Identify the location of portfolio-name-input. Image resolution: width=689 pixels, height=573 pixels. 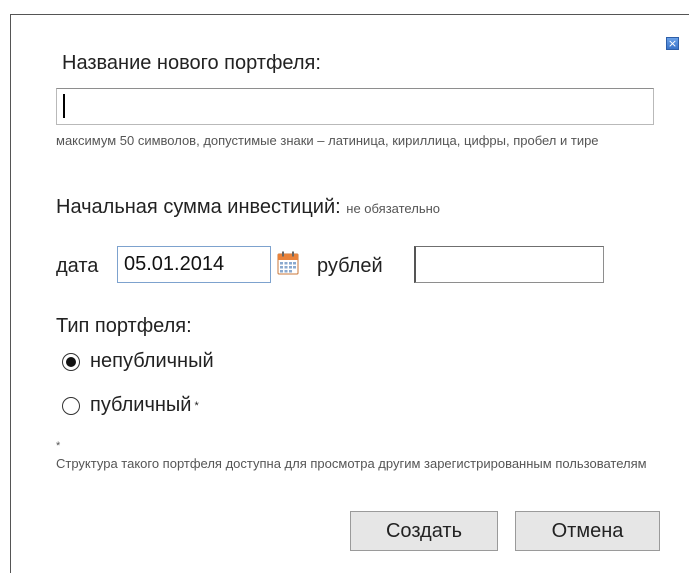
(355, 106).